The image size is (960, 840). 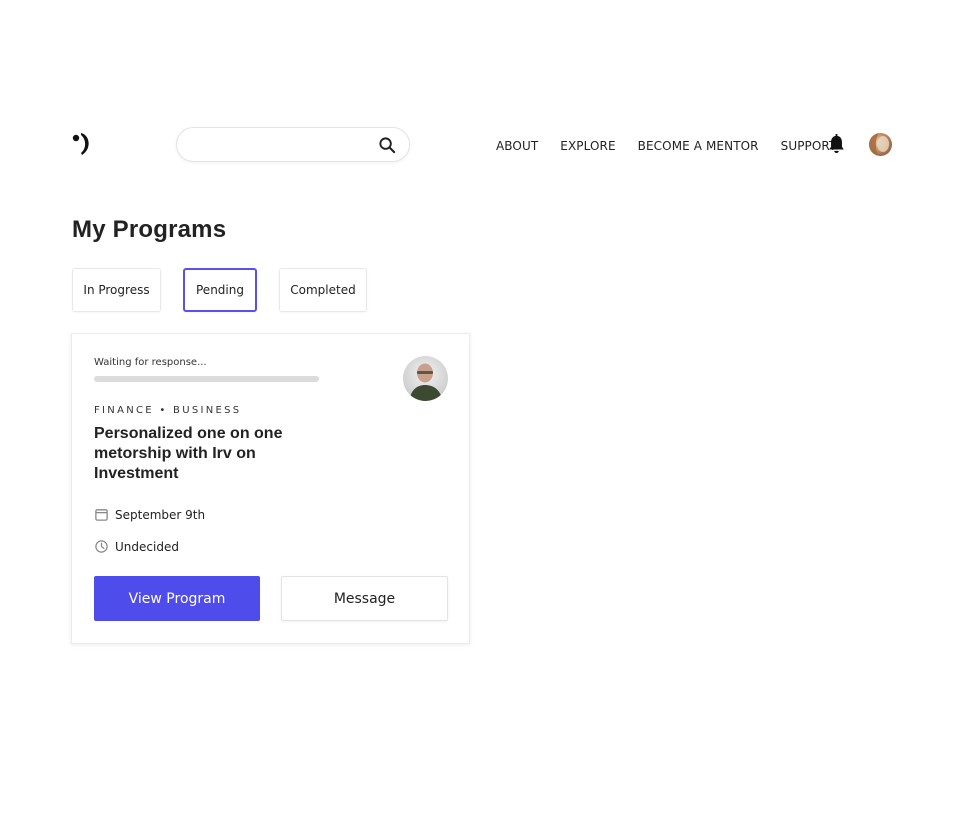 I want to click on program-date: September 9th, so click(x=149, y=514).